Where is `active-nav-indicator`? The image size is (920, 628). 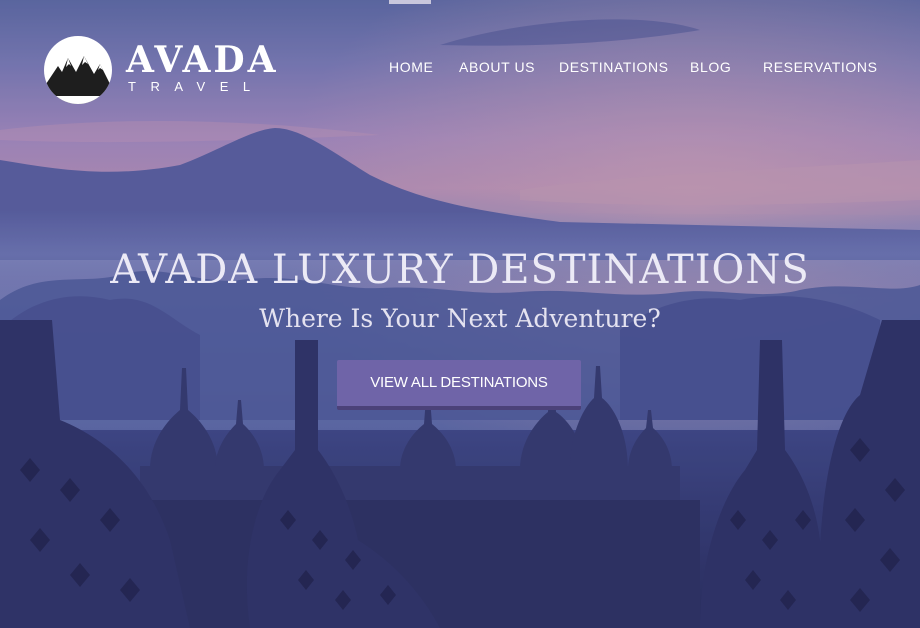
active-nav-indicator is located at coordinates (410, 2).